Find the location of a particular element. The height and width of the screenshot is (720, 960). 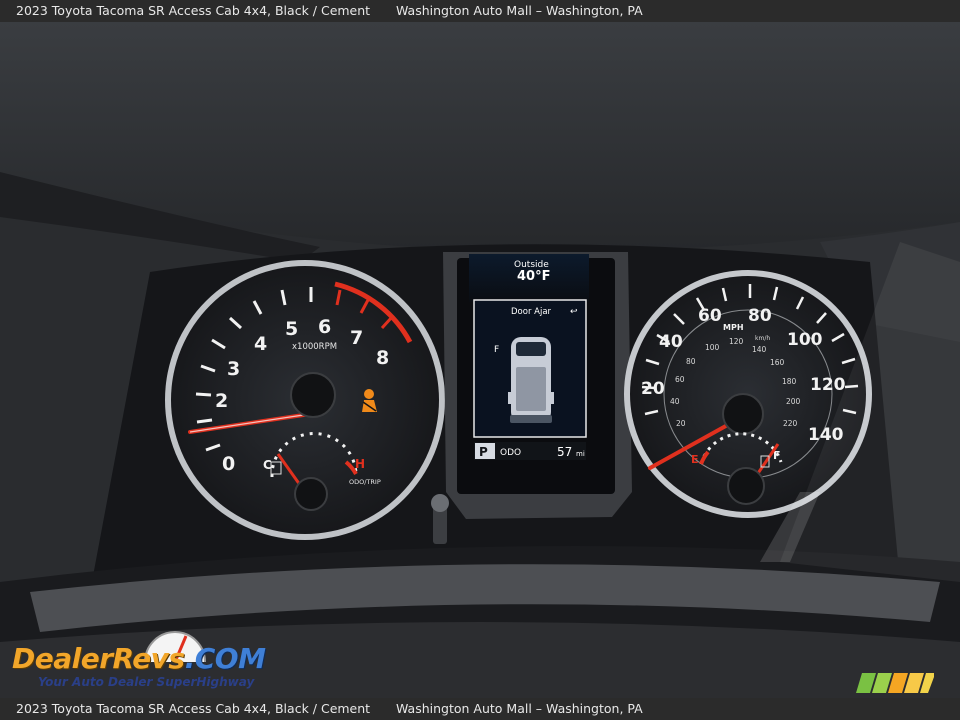

tach-tick-5: 5 is located at coordinates (291, 329).